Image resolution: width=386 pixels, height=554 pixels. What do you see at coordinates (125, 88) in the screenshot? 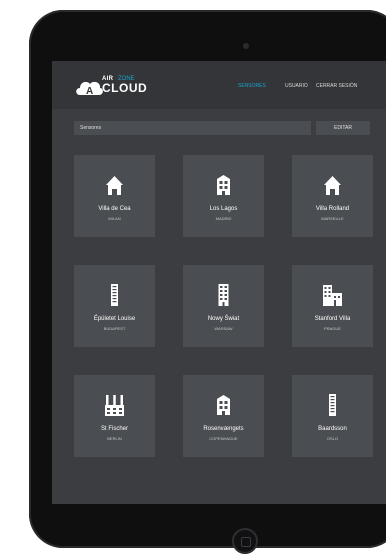
I see `logo-cloud-text: CLOUD` at bounding box center [125, 88].